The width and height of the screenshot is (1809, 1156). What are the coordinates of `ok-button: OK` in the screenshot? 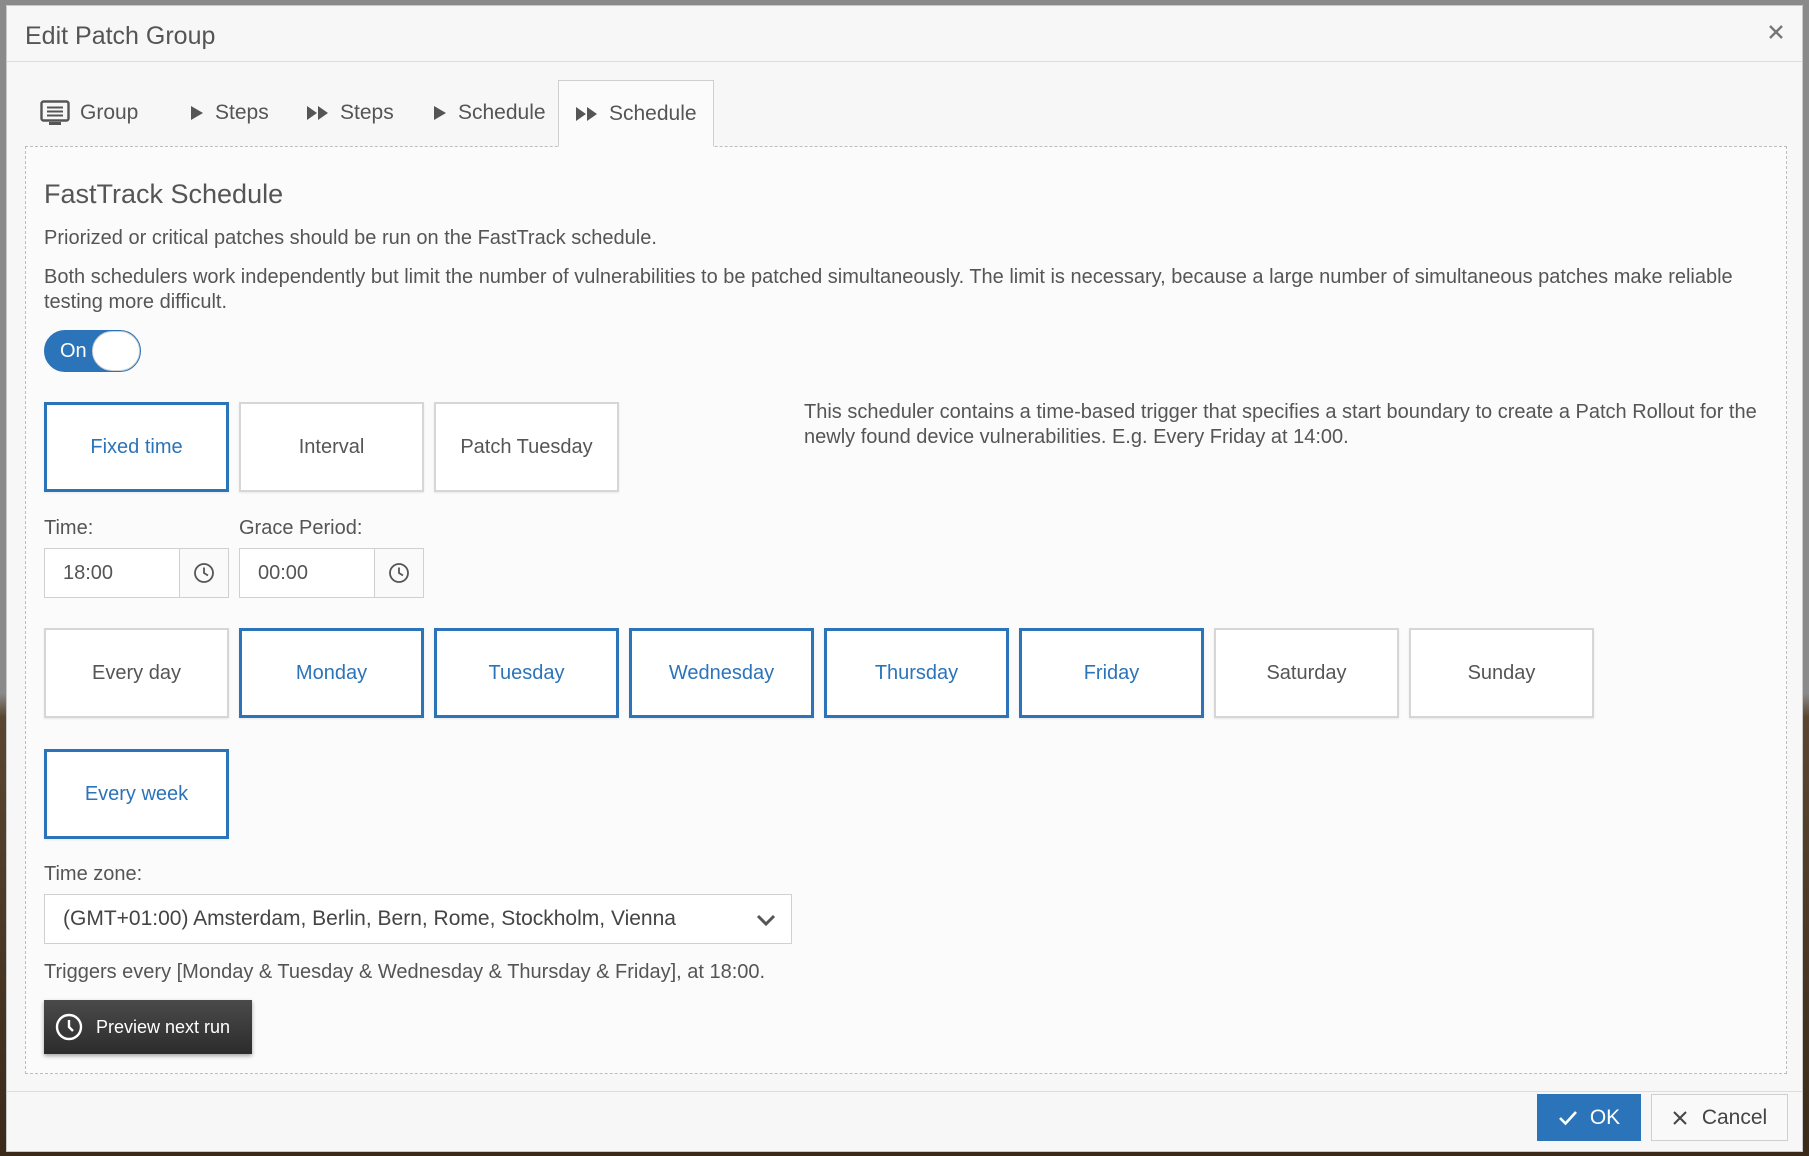 It's located at (1589, 1117).